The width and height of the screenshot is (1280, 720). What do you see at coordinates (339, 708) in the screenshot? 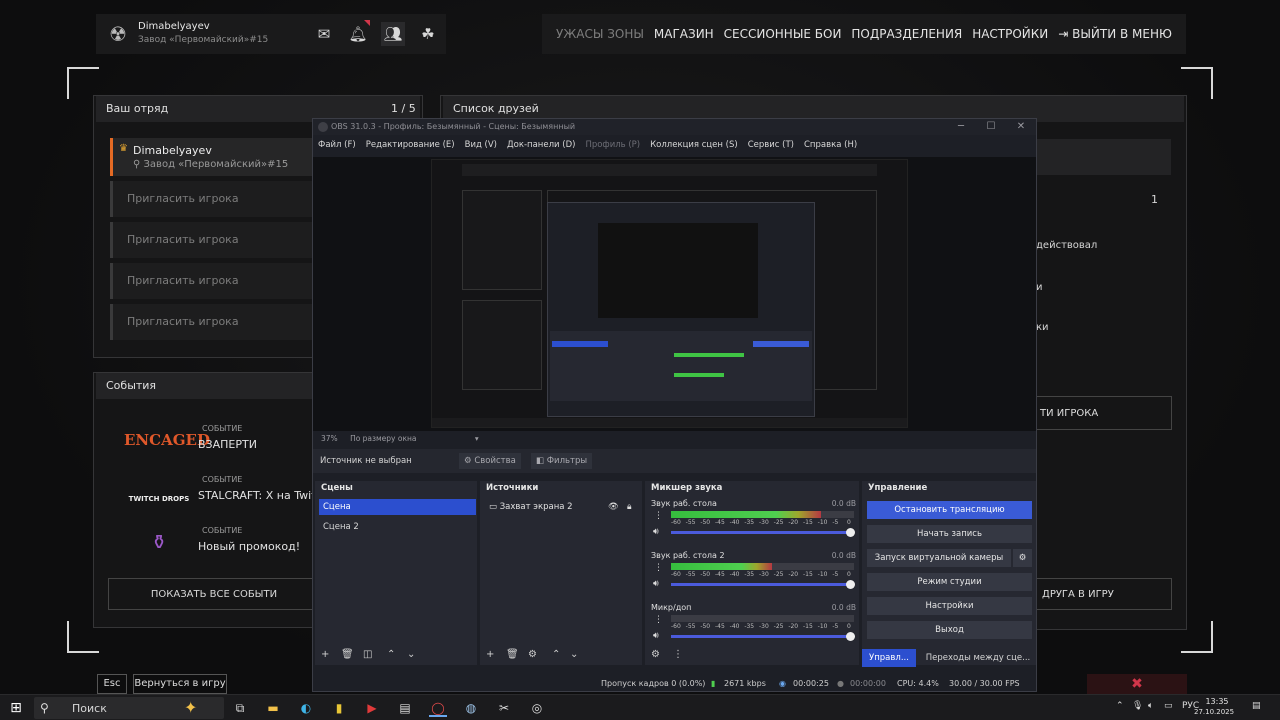
I see `app-yellow-icon: ▮` at bounding box center [339, 708].